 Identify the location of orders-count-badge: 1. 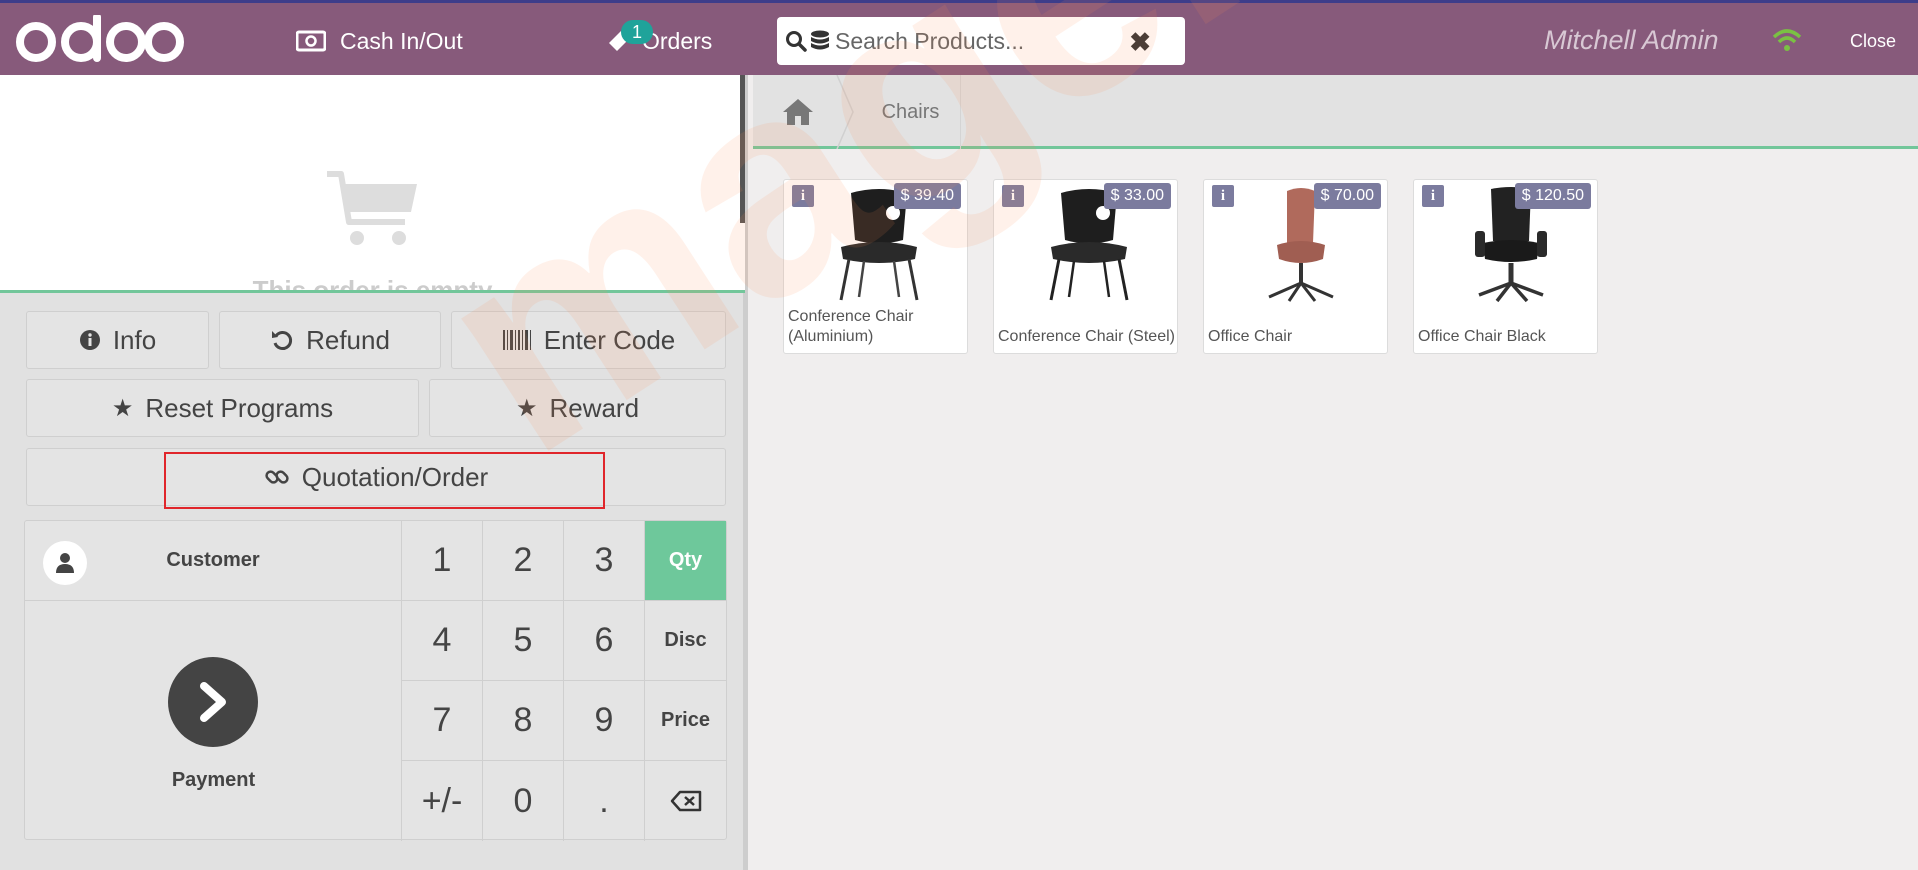
(637, 32).